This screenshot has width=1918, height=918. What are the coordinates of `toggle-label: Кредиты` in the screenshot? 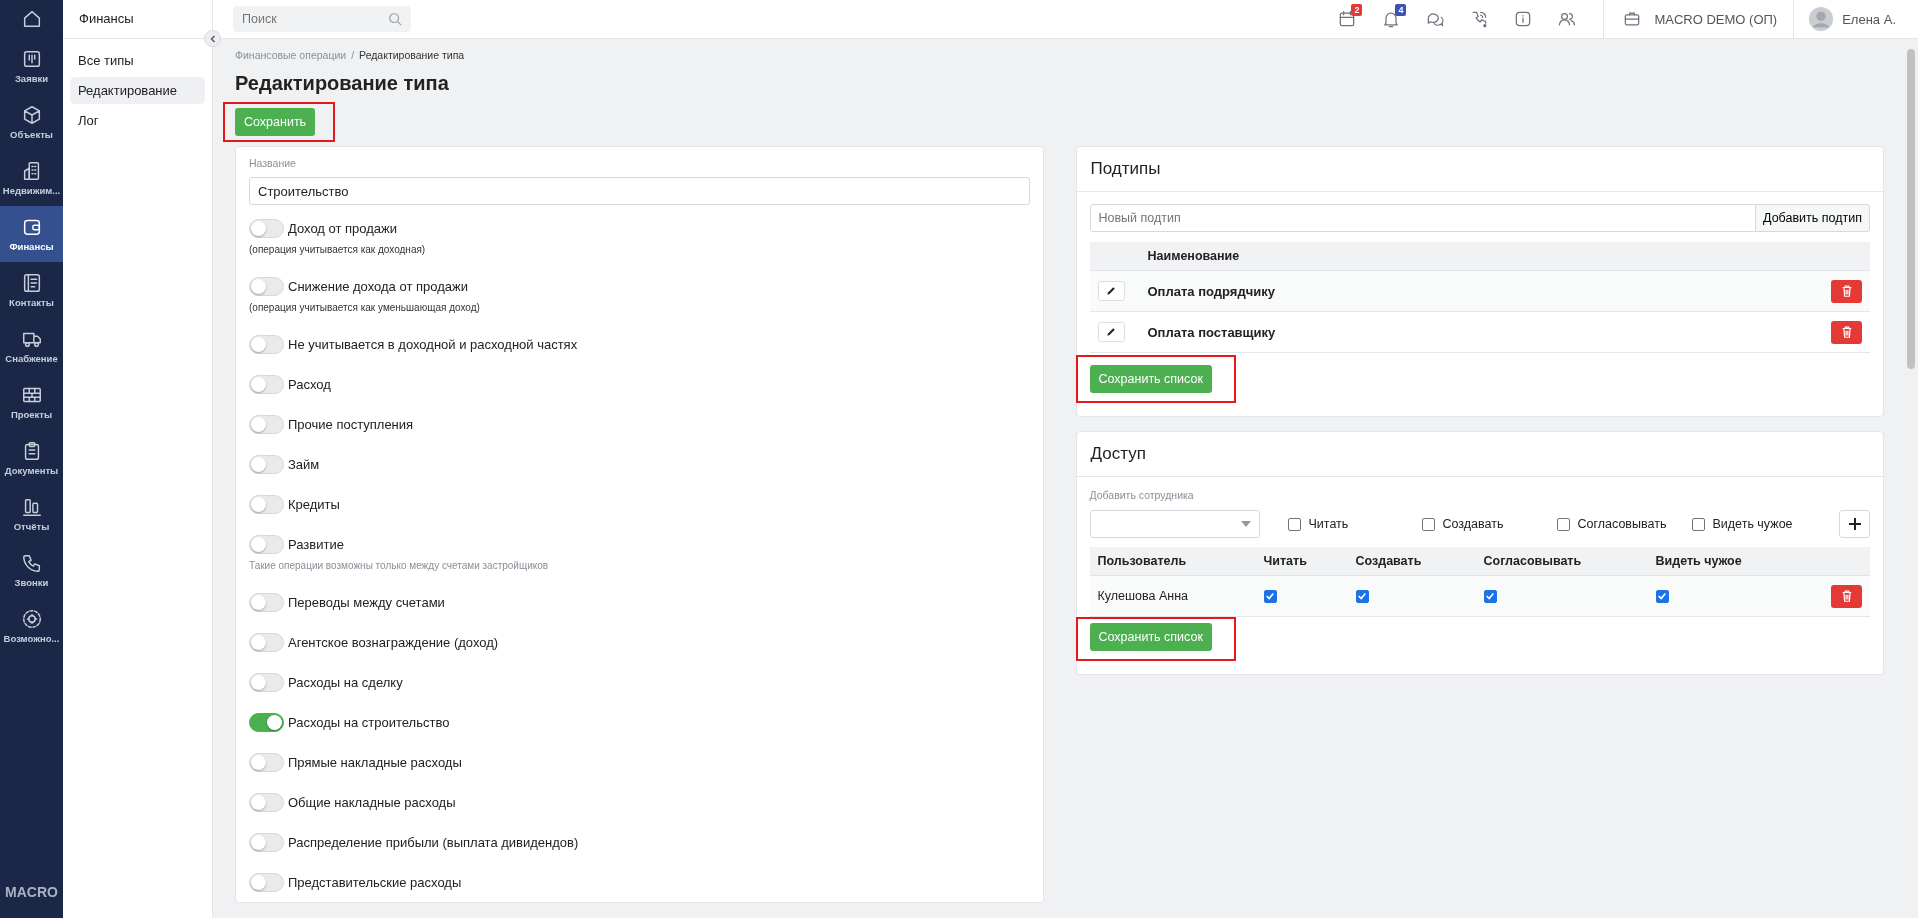 It's located at (314, 504).